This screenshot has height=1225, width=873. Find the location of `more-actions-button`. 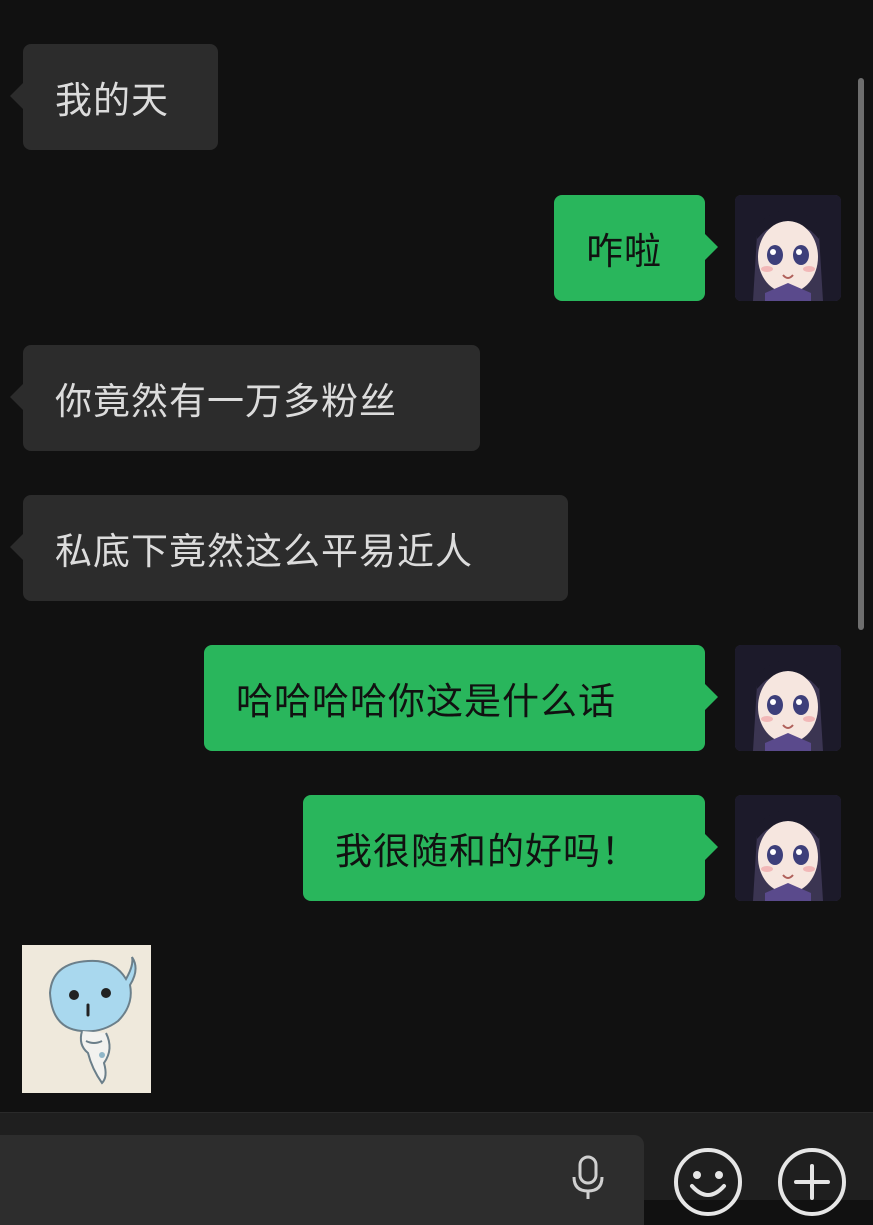

more-actions-button is located at coordinates (812, 1182).